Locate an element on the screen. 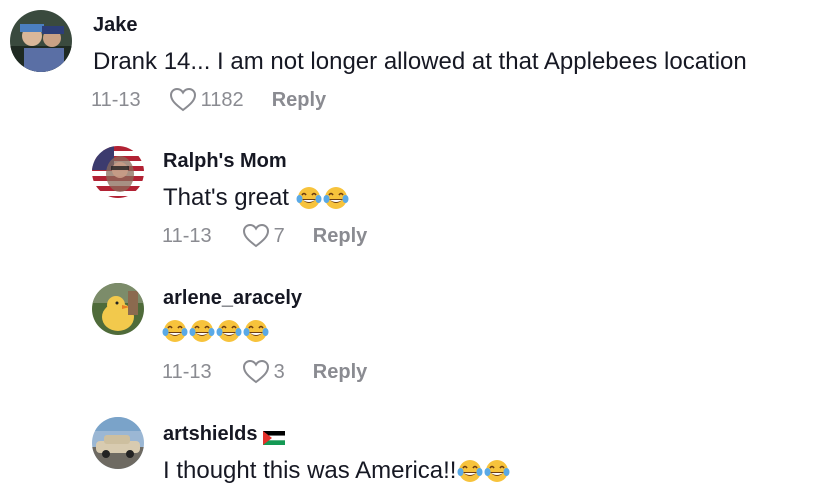 Image resolution: width=828 pixels, height=492 pixels. like-count: 1182 is located at coordinates (222, 99).